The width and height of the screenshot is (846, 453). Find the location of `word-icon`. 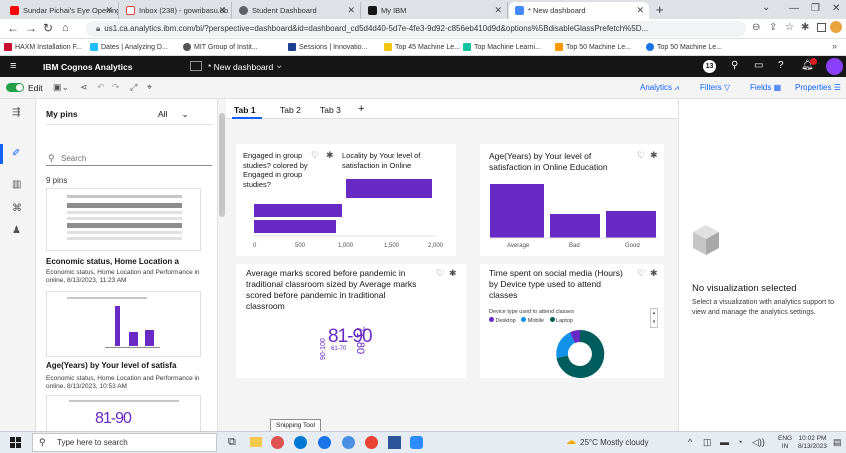

word-icon is located at coordinates (394, 442).